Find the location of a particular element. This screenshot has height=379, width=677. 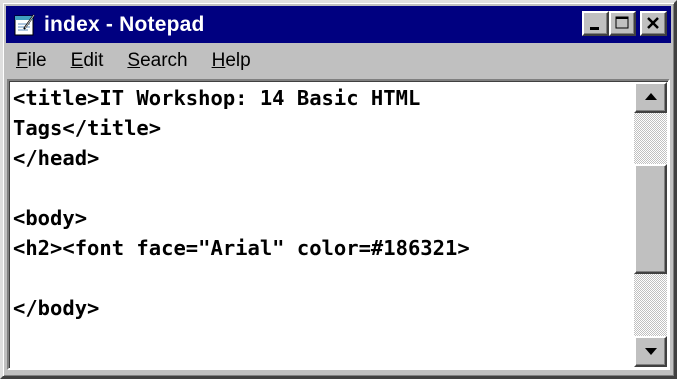

maximize-icon is located at coordinates (622, 22).